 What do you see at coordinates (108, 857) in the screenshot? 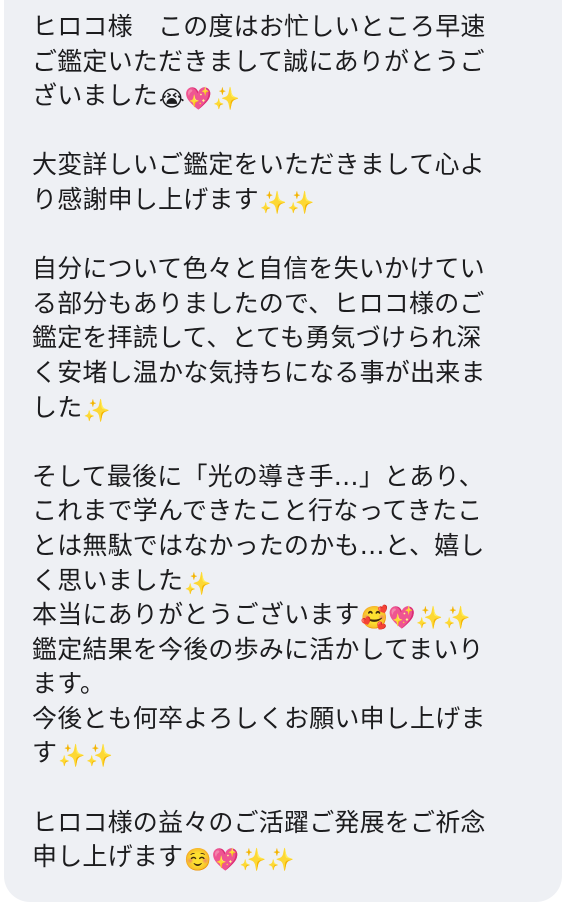
I see `message-line-text: 申し上げます` at bounding box center [108, 857].